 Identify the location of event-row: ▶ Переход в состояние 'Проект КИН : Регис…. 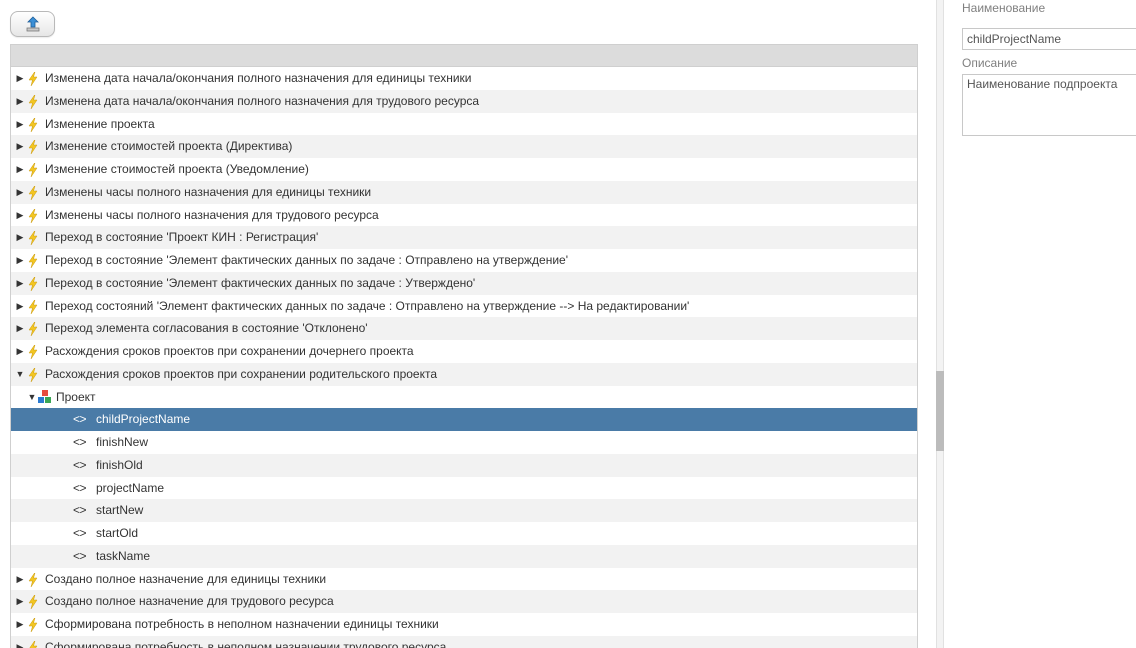
(464, 237).